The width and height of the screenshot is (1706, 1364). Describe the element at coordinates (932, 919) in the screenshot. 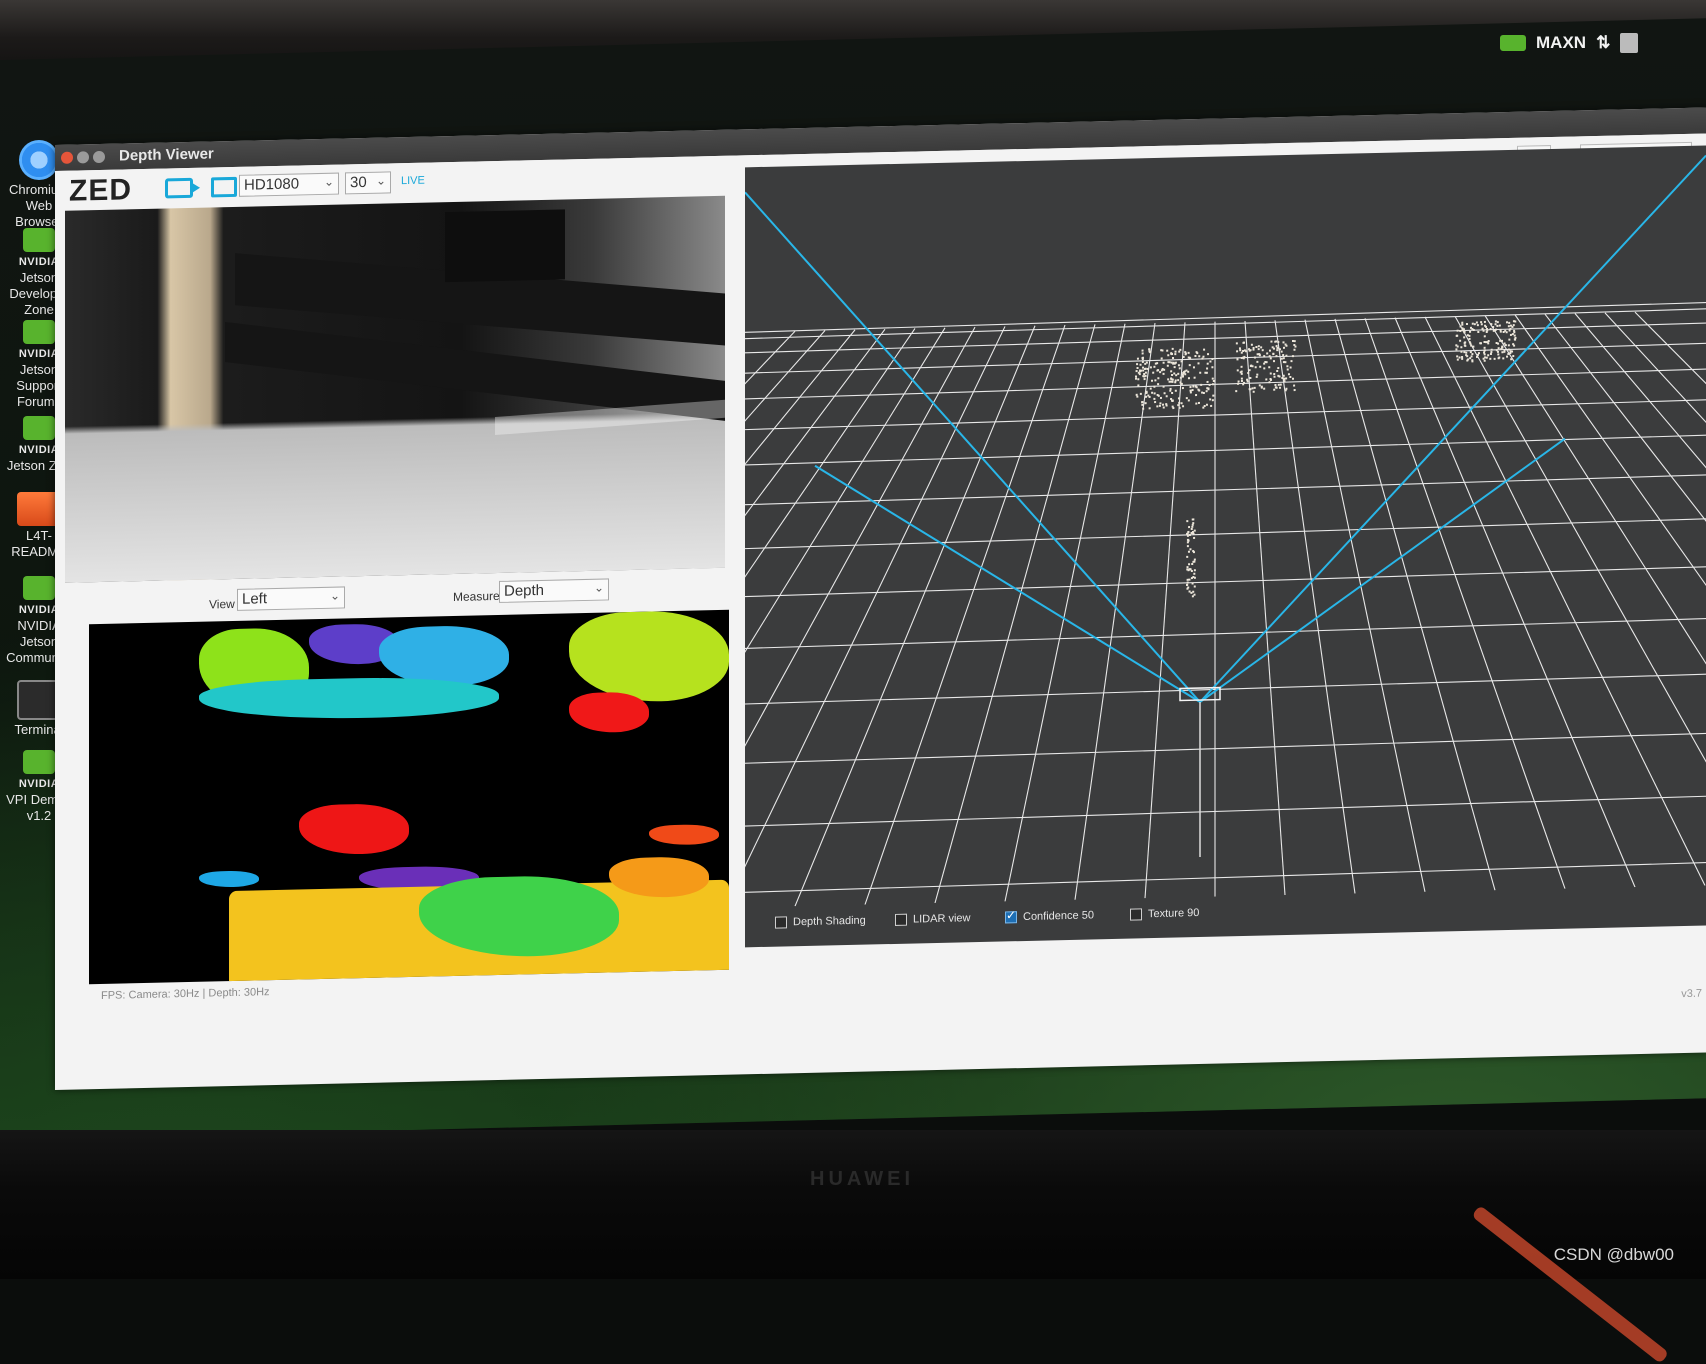

I see `option-1: LIDAR view` at that location.